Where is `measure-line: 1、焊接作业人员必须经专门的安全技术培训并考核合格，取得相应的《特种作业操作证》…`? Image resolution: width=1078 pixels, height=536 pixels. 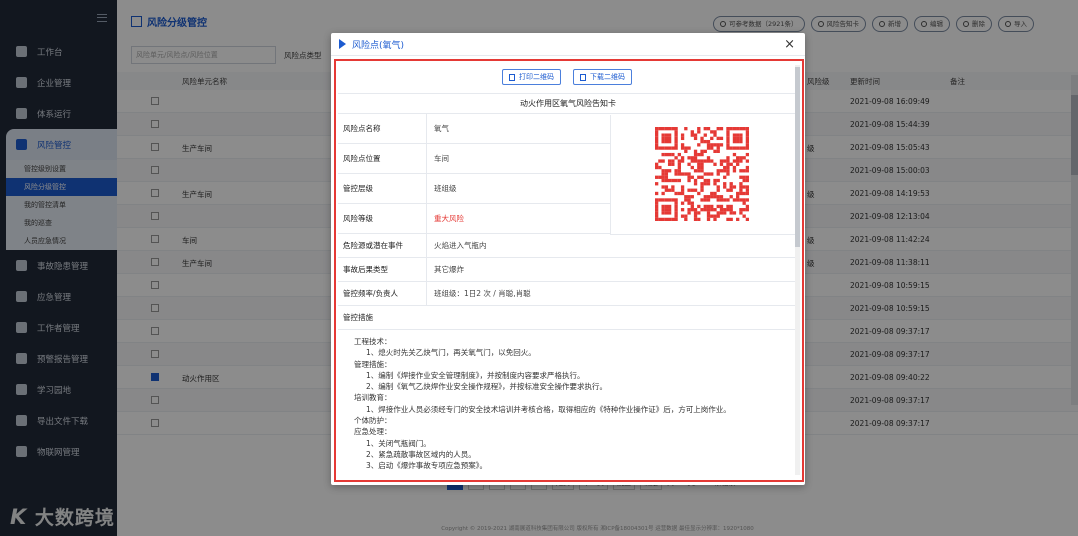 measure-line: 1、焊接作业人员必须经专门的安全技术培训并考核合格，取得相应的《特种作业操作证》… is located at coordinates (548, 409).